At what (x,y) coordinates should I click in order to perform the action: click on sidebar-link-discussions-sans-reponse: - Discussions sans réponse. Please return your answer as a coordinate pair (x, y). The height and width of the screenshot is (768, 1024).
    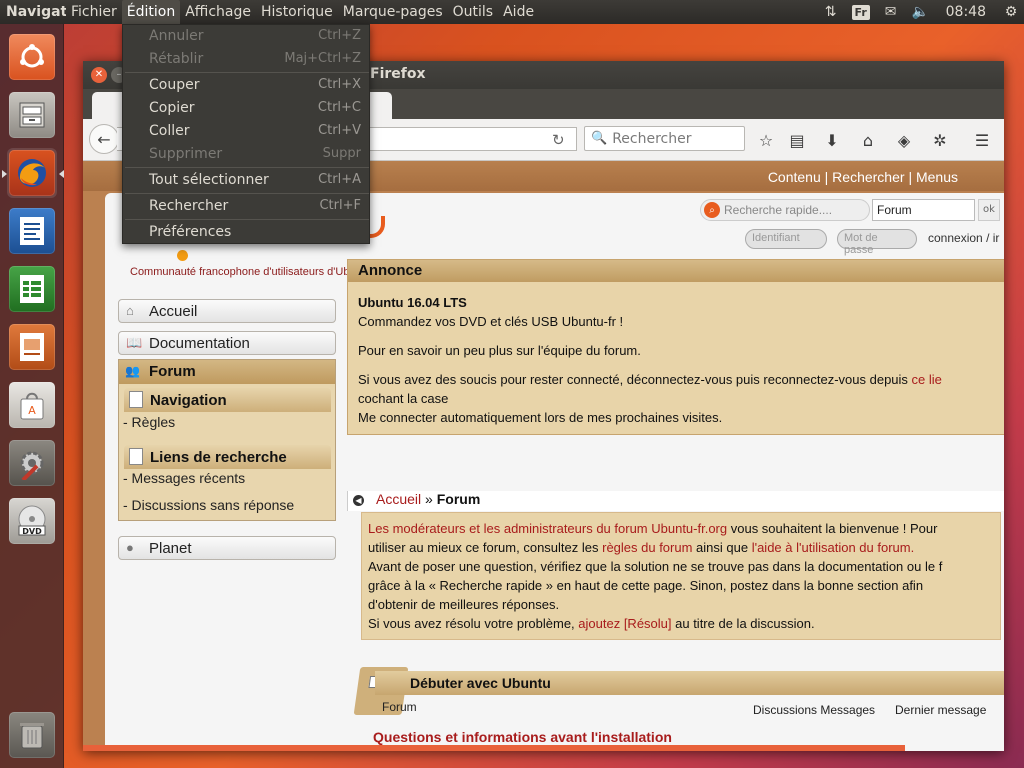
    Looking at the image, I should click on (208, 505).